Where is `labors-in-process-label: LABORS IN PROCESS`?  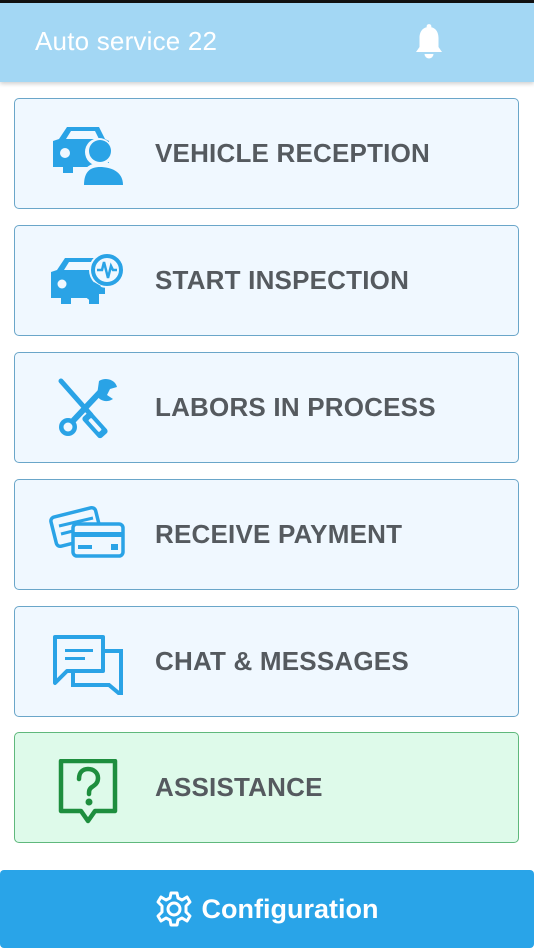 labors-in-process-label: LABORS IN PROCESS is located at coordinates (295, 407).